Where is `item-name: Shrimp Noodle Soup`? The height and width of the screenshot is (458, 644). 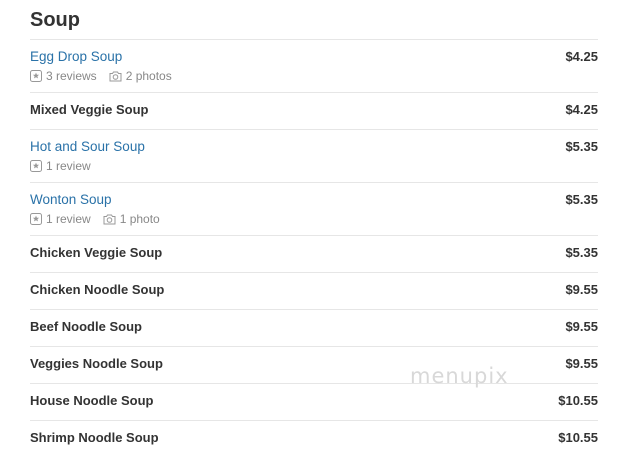
item-name: Shrimp Noodle Soup is located at coordinates (94, 437).